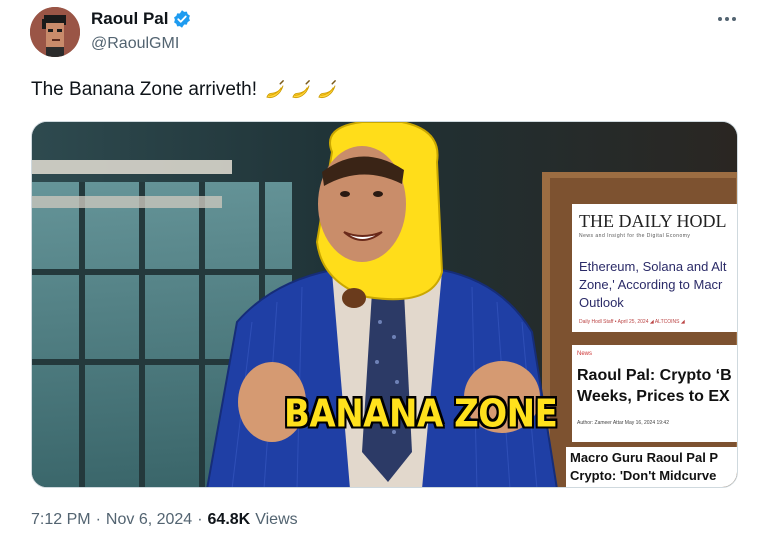 The image size is (766, 537). I want to click on tweet-body: The Banana Zone arriveth!, so click(144, 89).